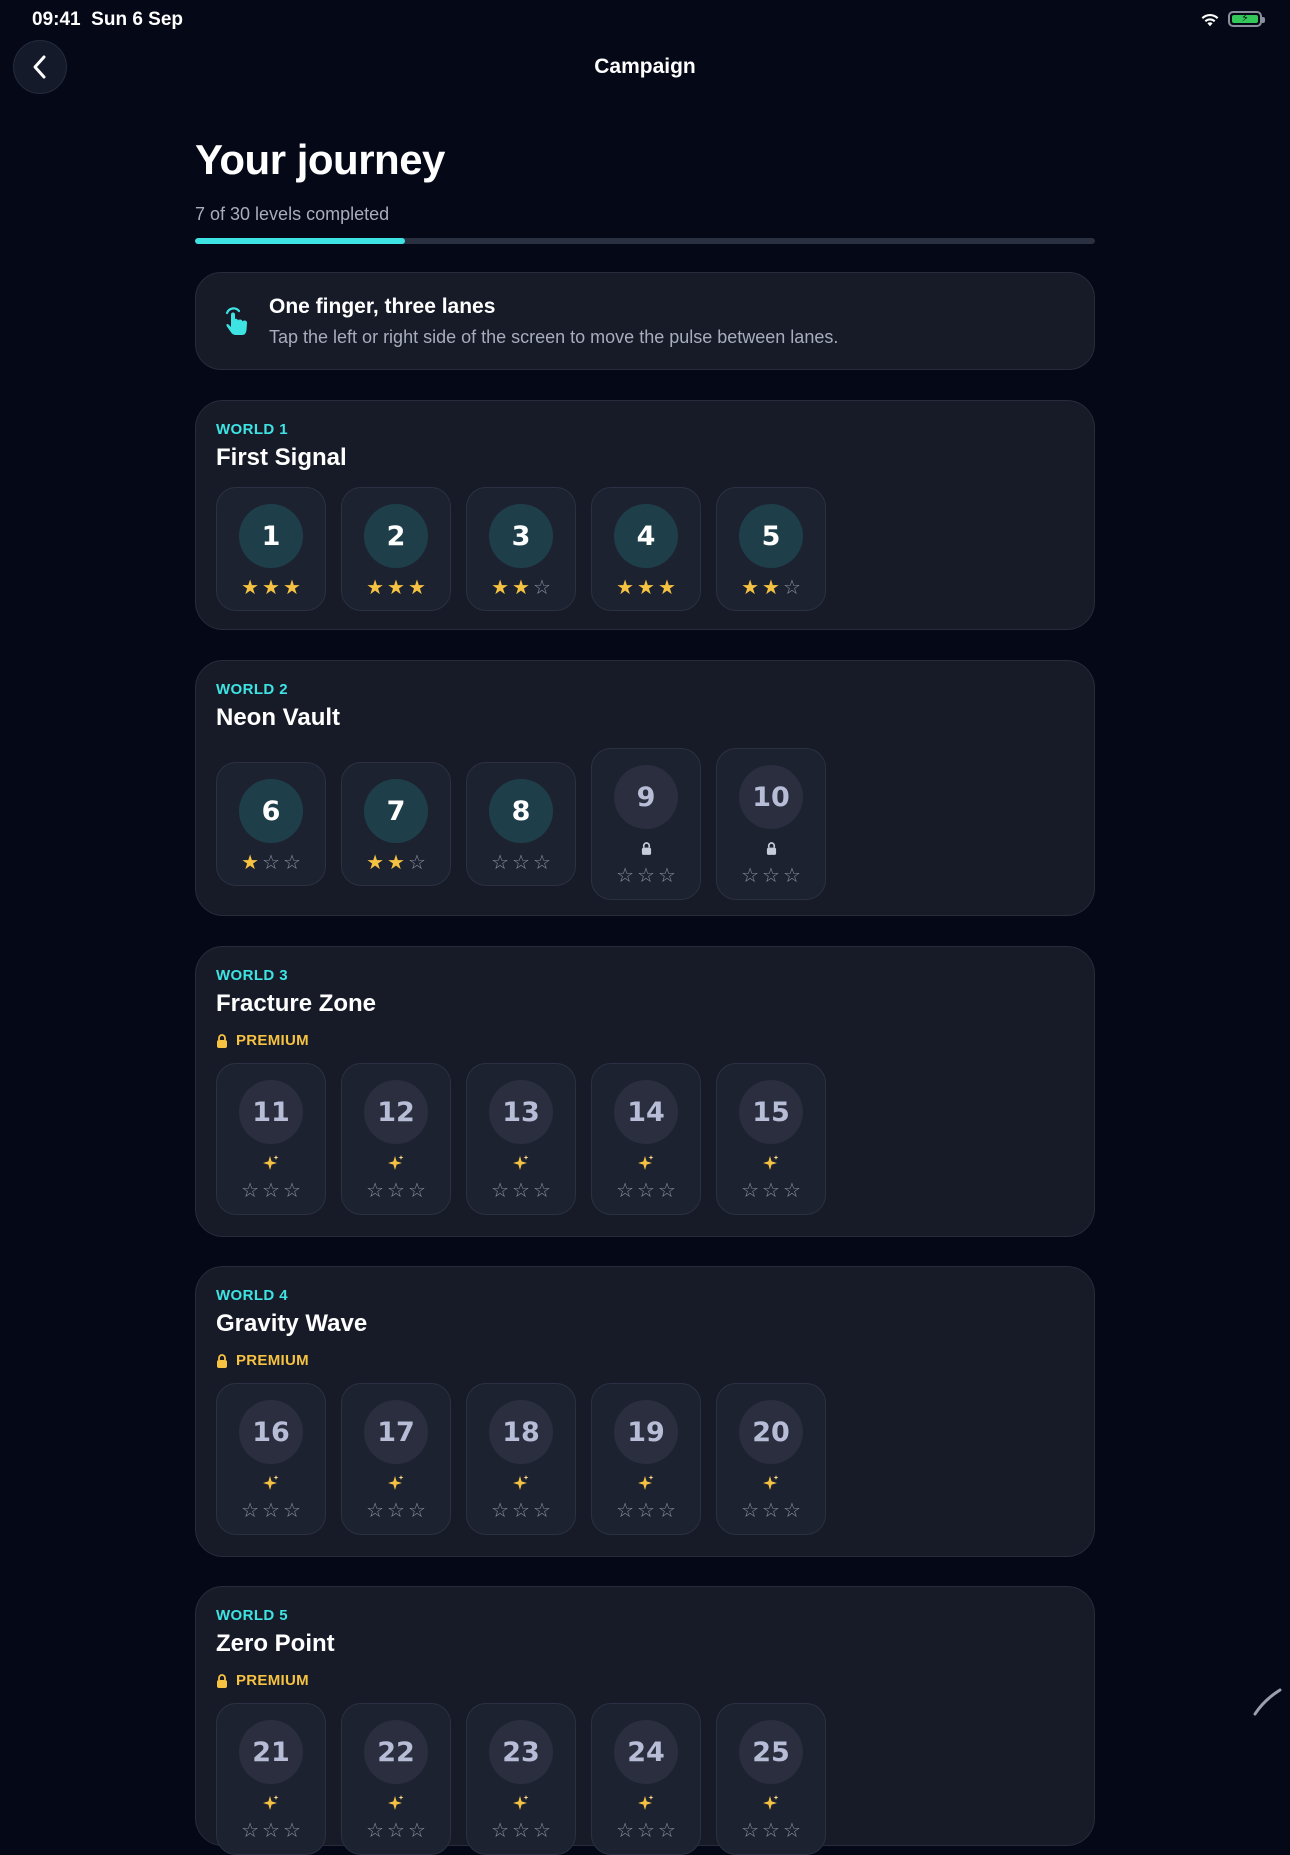  I want to click on status-bar: 09:41 Sun 6 Sep ⚡, so click(645, 20).